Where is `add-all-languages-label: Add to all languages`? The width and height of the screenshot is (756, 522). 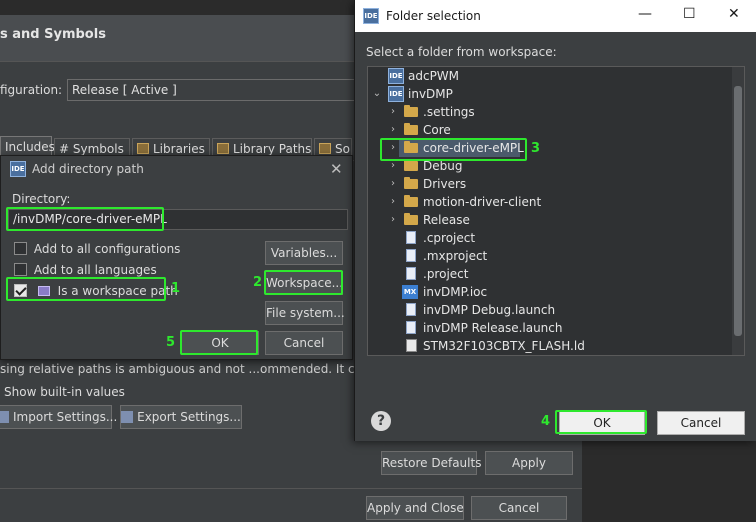
add-all-languages-label: Add to all languages is located at coordinates (95, 270).